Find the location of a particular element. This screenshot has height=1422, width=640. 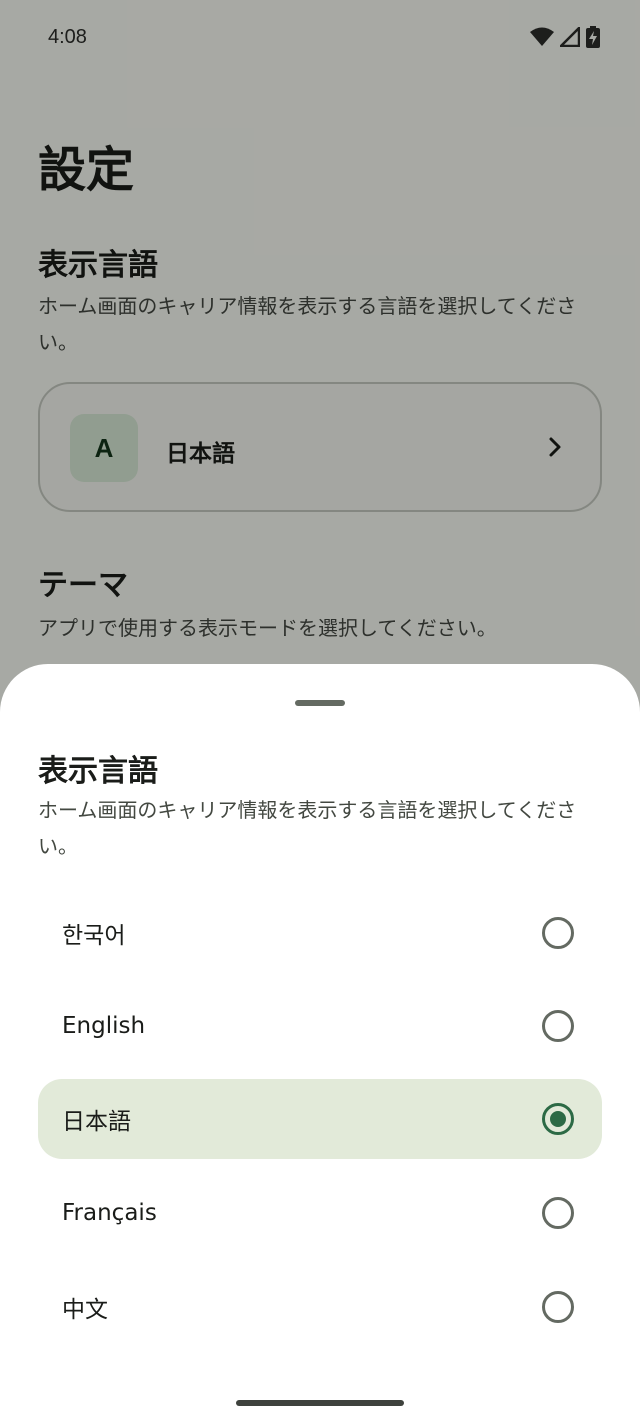

gesture-navigation-bar is located at coordinates (320, 1403).